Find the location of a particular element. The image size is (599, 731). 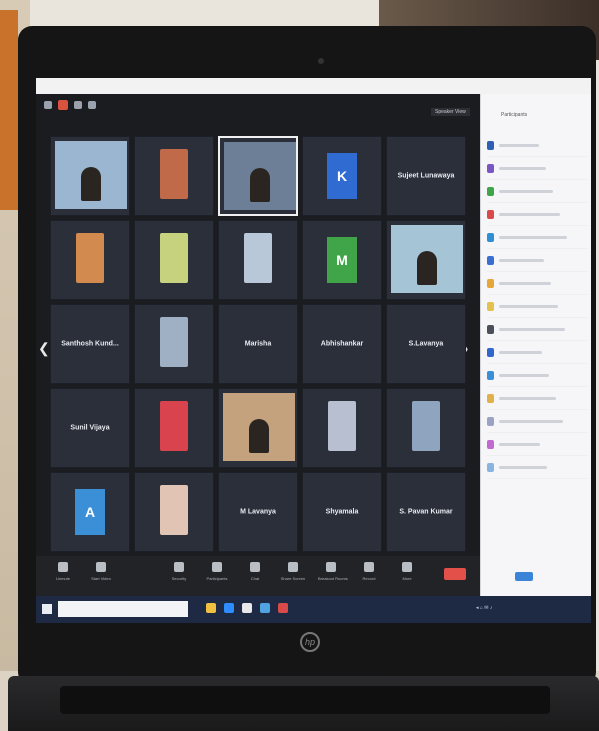

participant-tile: Shyamala is located at coordinates (342, 512).